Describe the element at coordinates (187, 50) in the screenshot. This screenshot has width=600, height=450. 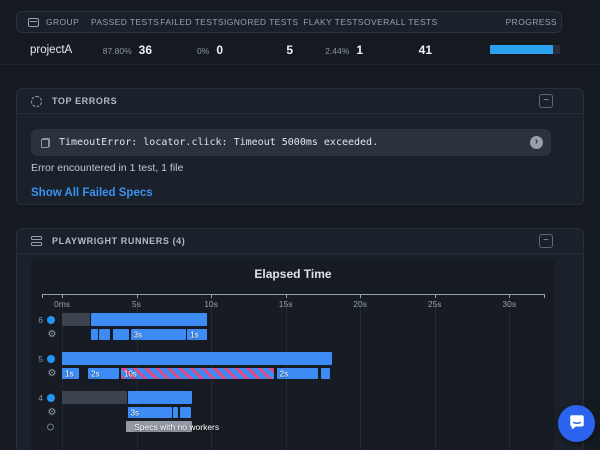
I see `failed-cell: 0% 0` at that location.